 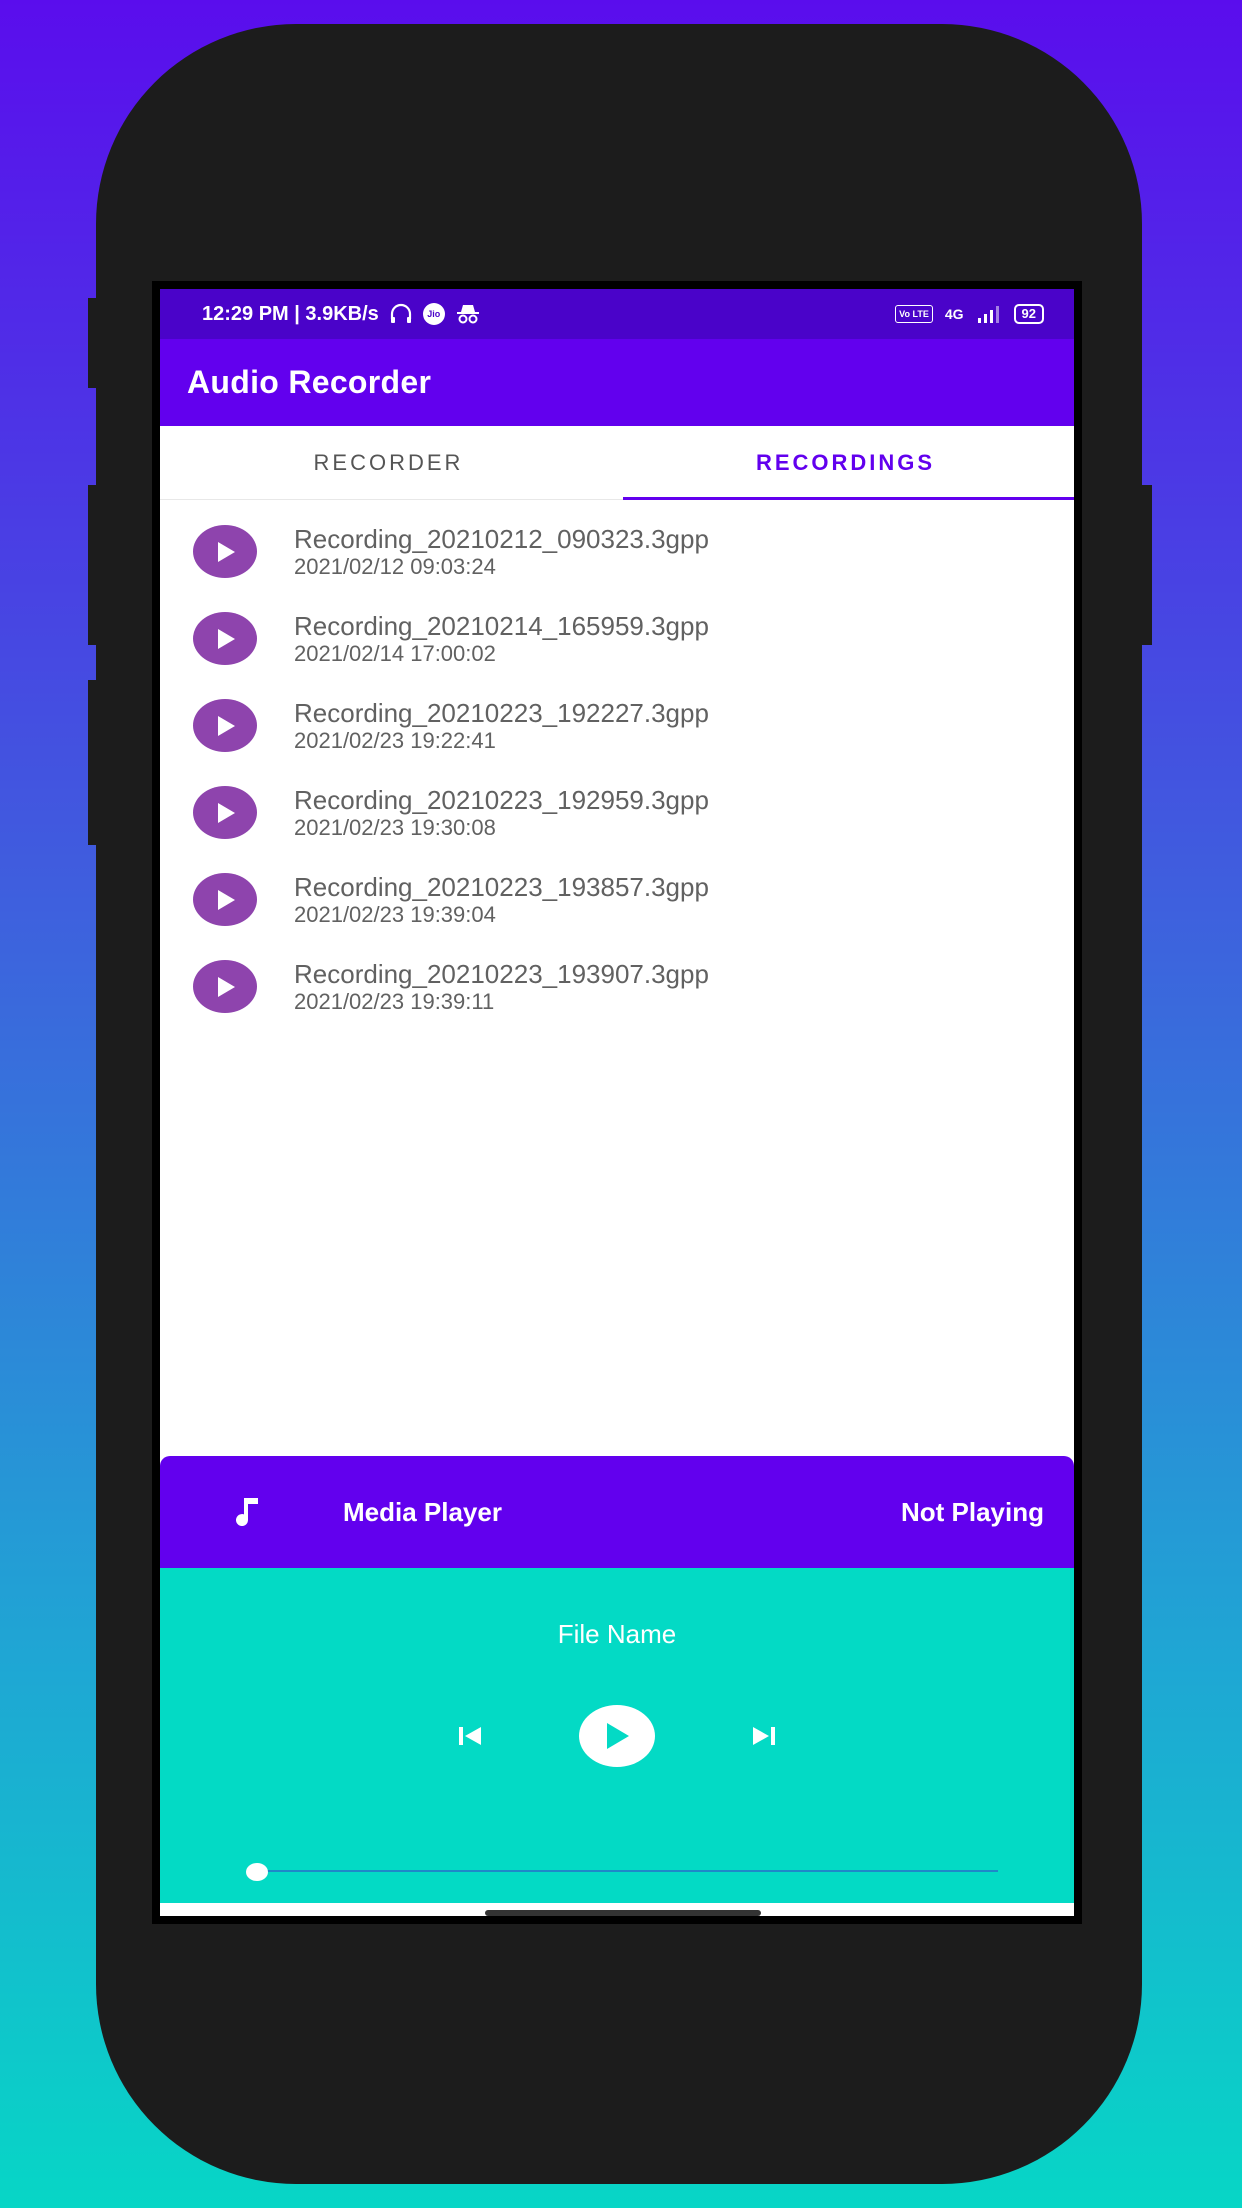 I want to click on media-player-title: Media Player, so click(x=422, y=1511).